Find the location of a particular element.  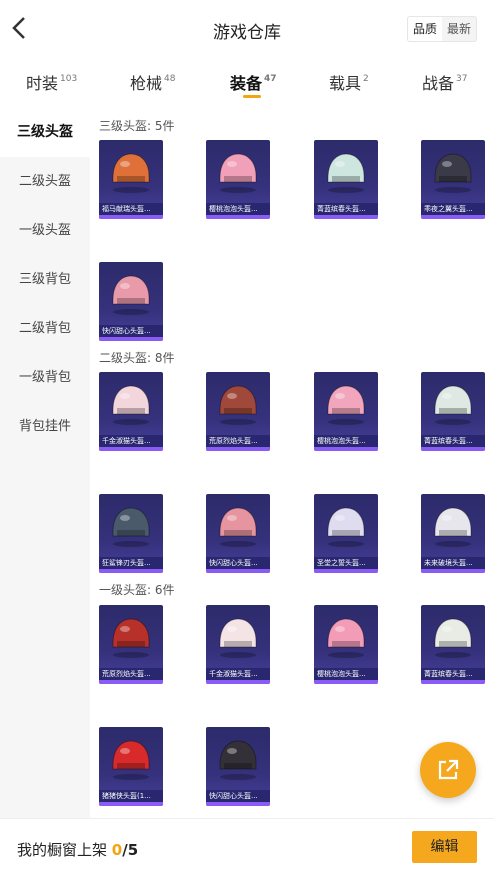

category-tabs: 时装 103 枪械 48 装备 47 载具 2 战备 37 is located at coordinates (247, 83).